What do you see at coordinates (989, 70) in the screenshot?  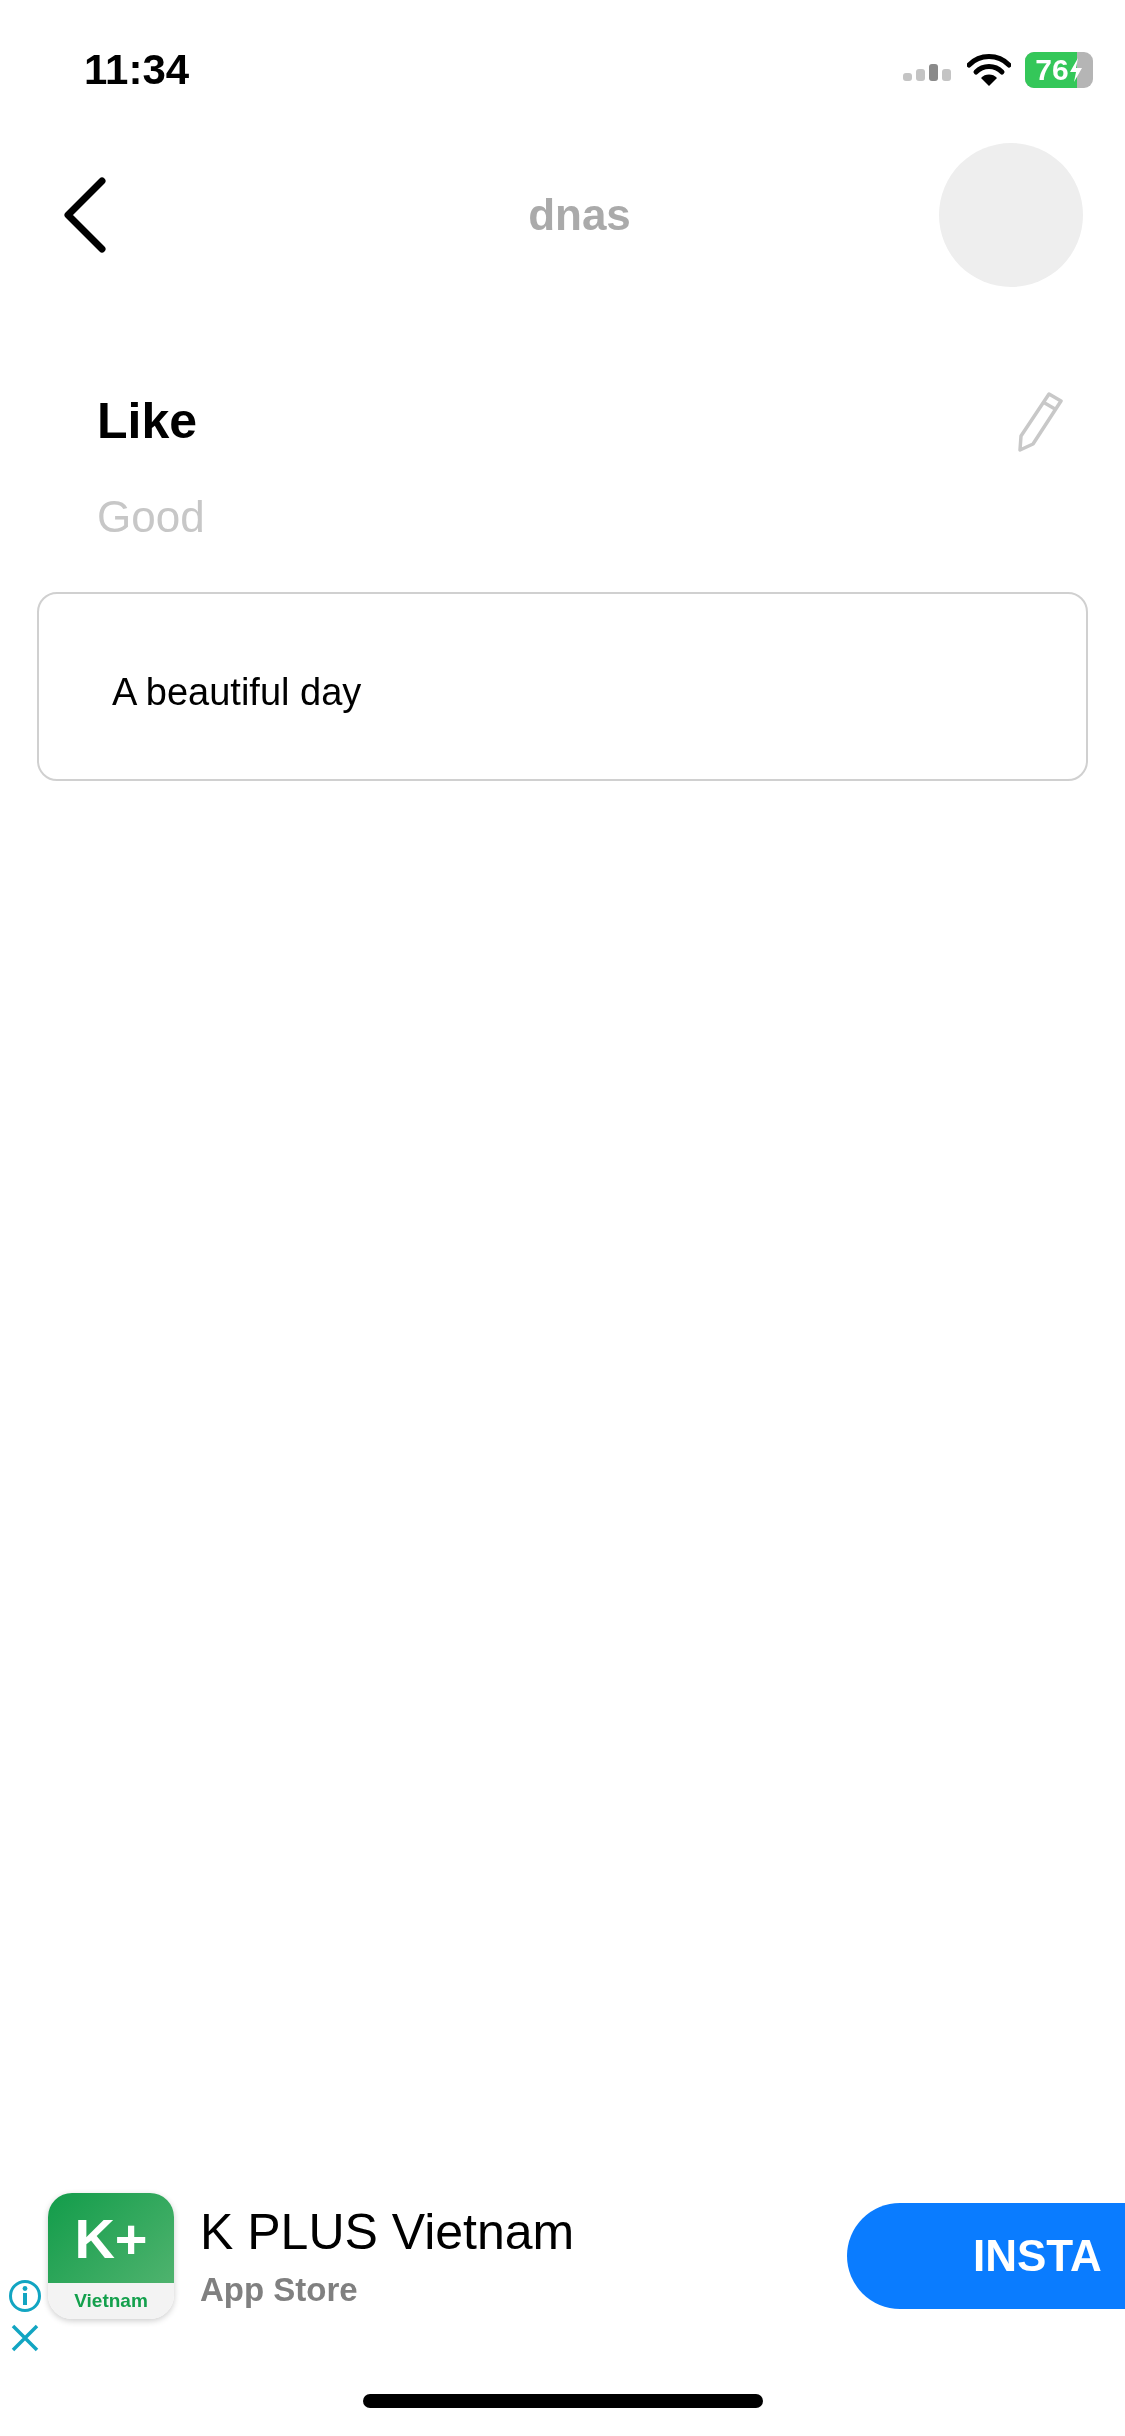 I see `wifi-icon` at bounding box center [989, 70].